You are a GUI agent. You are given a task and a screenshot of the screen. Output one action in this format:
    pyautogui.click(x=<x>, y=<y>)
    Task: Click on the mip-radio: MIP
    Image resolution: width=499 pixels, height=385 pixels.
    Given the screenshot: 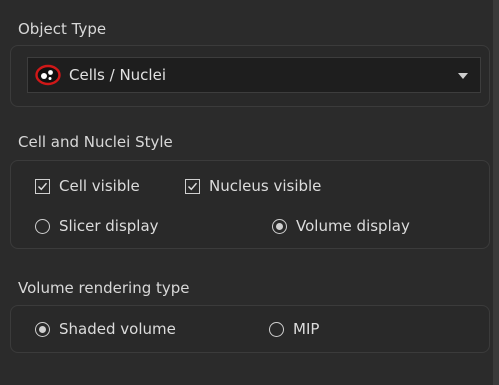 What is the action you would take?
    pyautogui.click(x=294, y=329)
    